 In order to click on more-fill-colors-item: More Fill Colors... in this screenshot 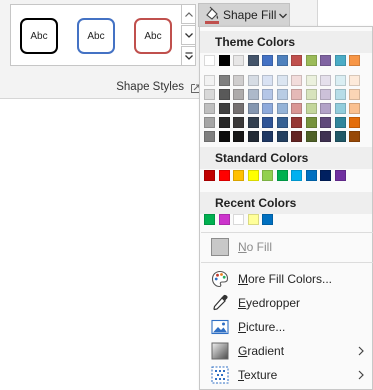, I will do `click(286, 279)`.